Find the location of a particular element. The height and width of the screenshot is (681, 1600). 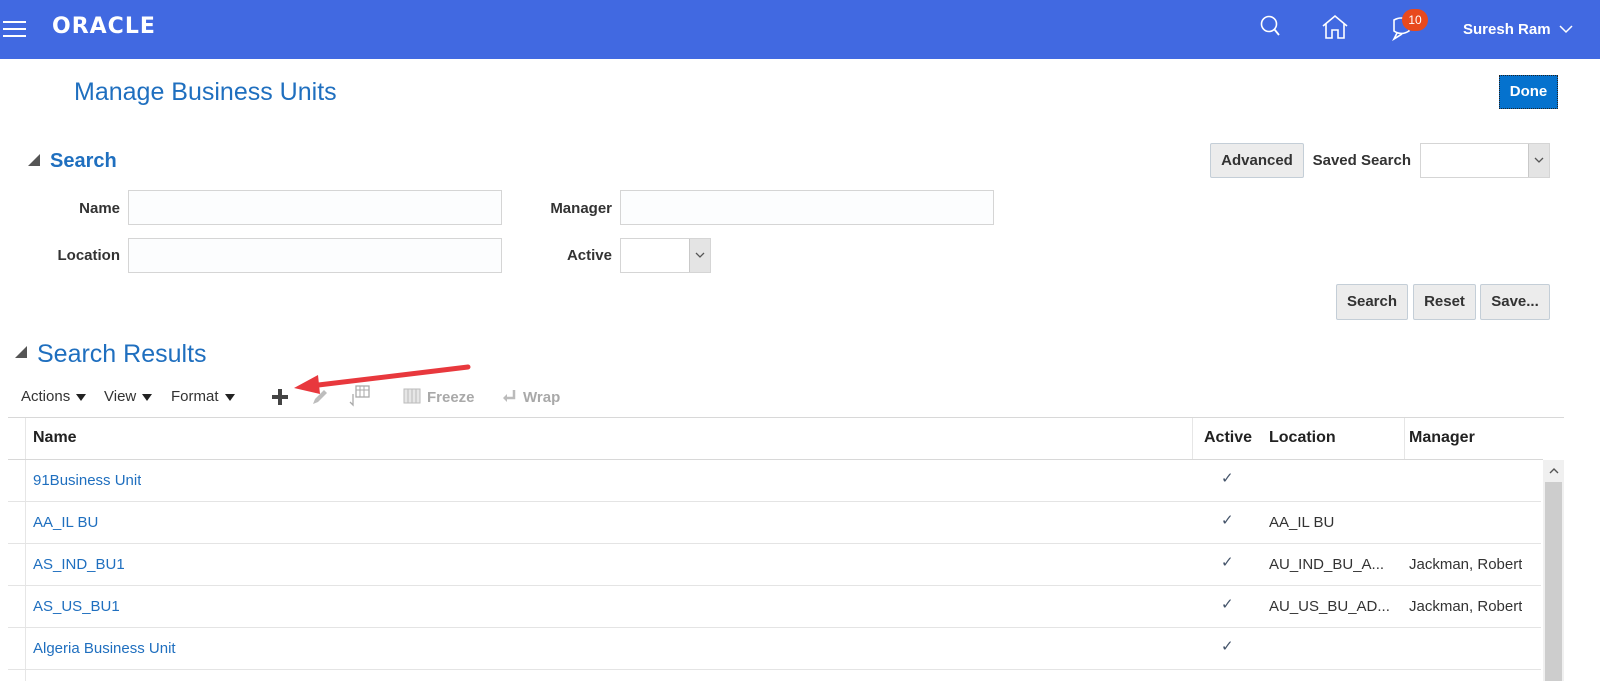

results-collapse-icon is located at coordinates (21, 352).